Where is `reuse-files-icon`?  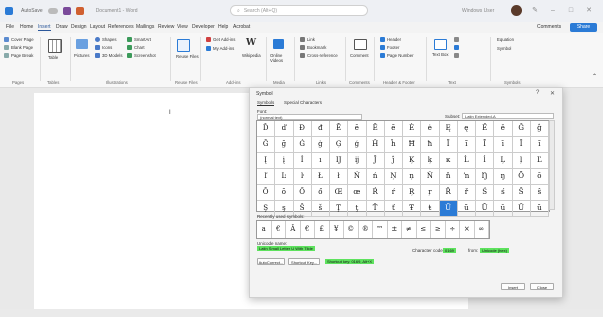 reuse-files-icon is located at coordinates (183, 45).